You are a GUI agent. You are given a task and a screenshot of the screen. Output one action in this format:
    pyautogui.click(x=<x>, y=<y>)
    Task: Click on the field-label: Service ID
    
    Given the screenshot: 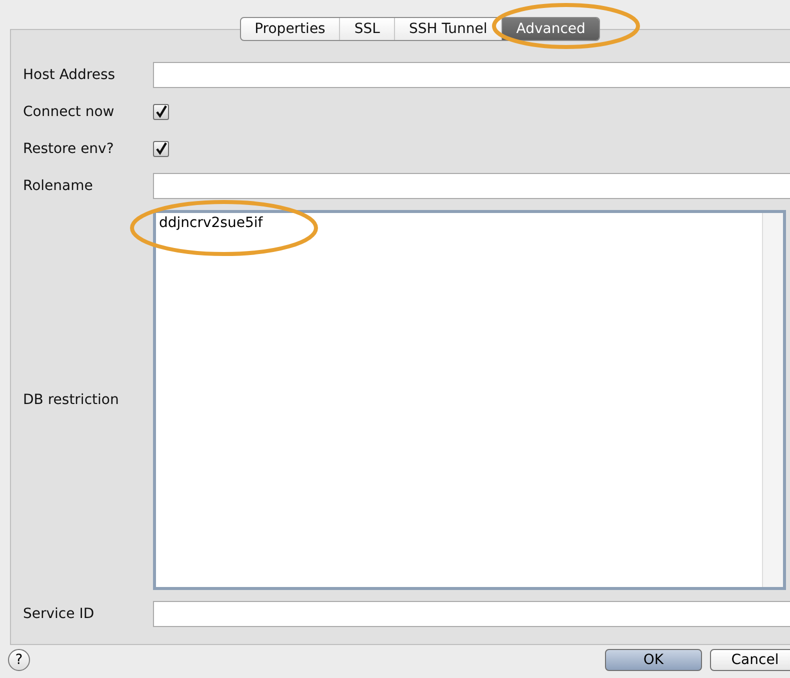 What is the action you would take?
    pyautogui.click(x=59, y=614)
    